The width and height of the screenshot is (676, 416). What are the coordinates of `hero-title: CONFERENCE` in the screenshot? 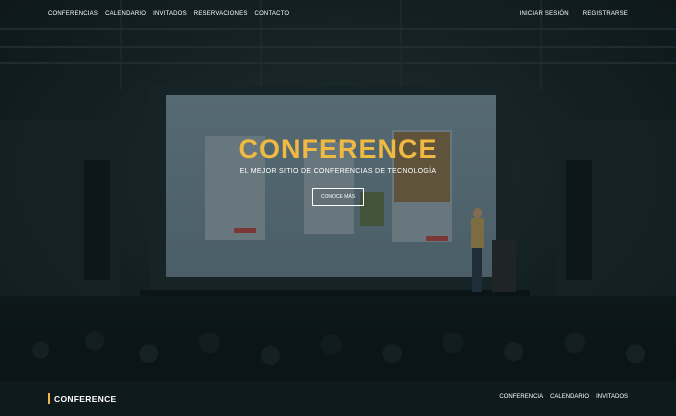 It's located at (338, 149).